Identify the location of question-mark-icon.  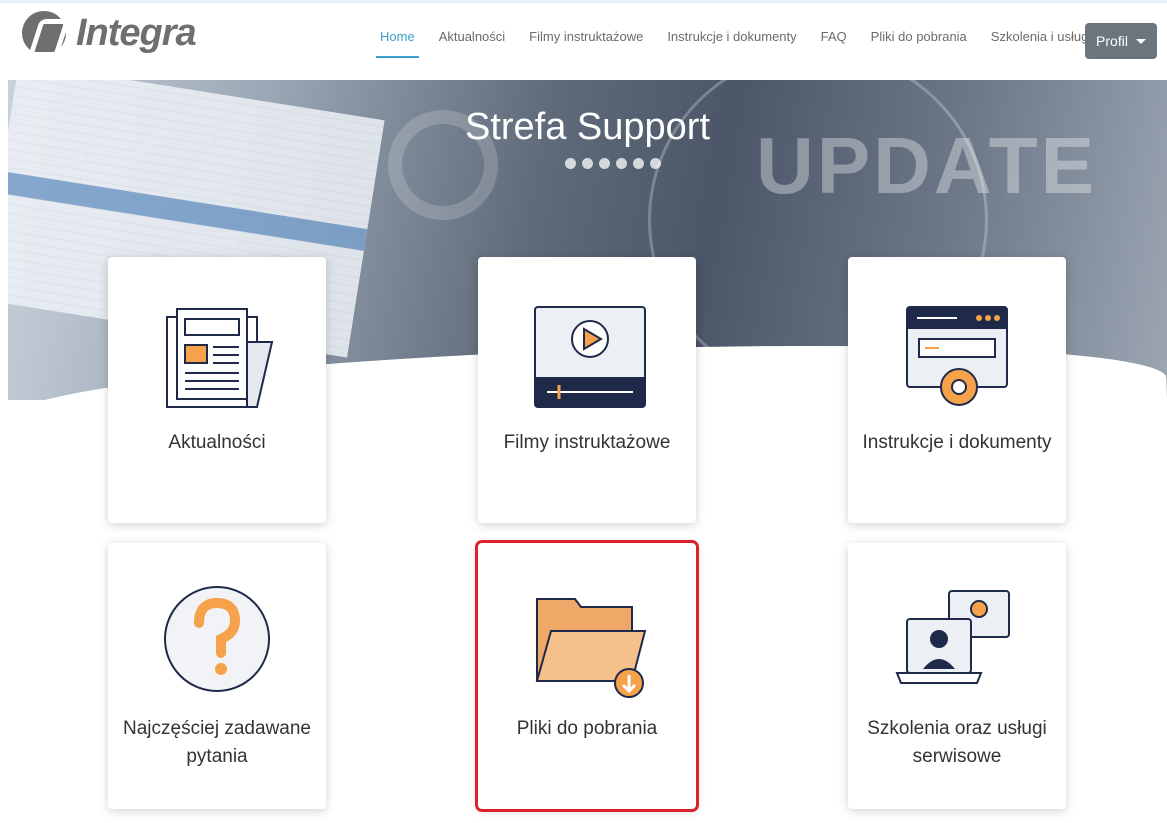
(217, 639).